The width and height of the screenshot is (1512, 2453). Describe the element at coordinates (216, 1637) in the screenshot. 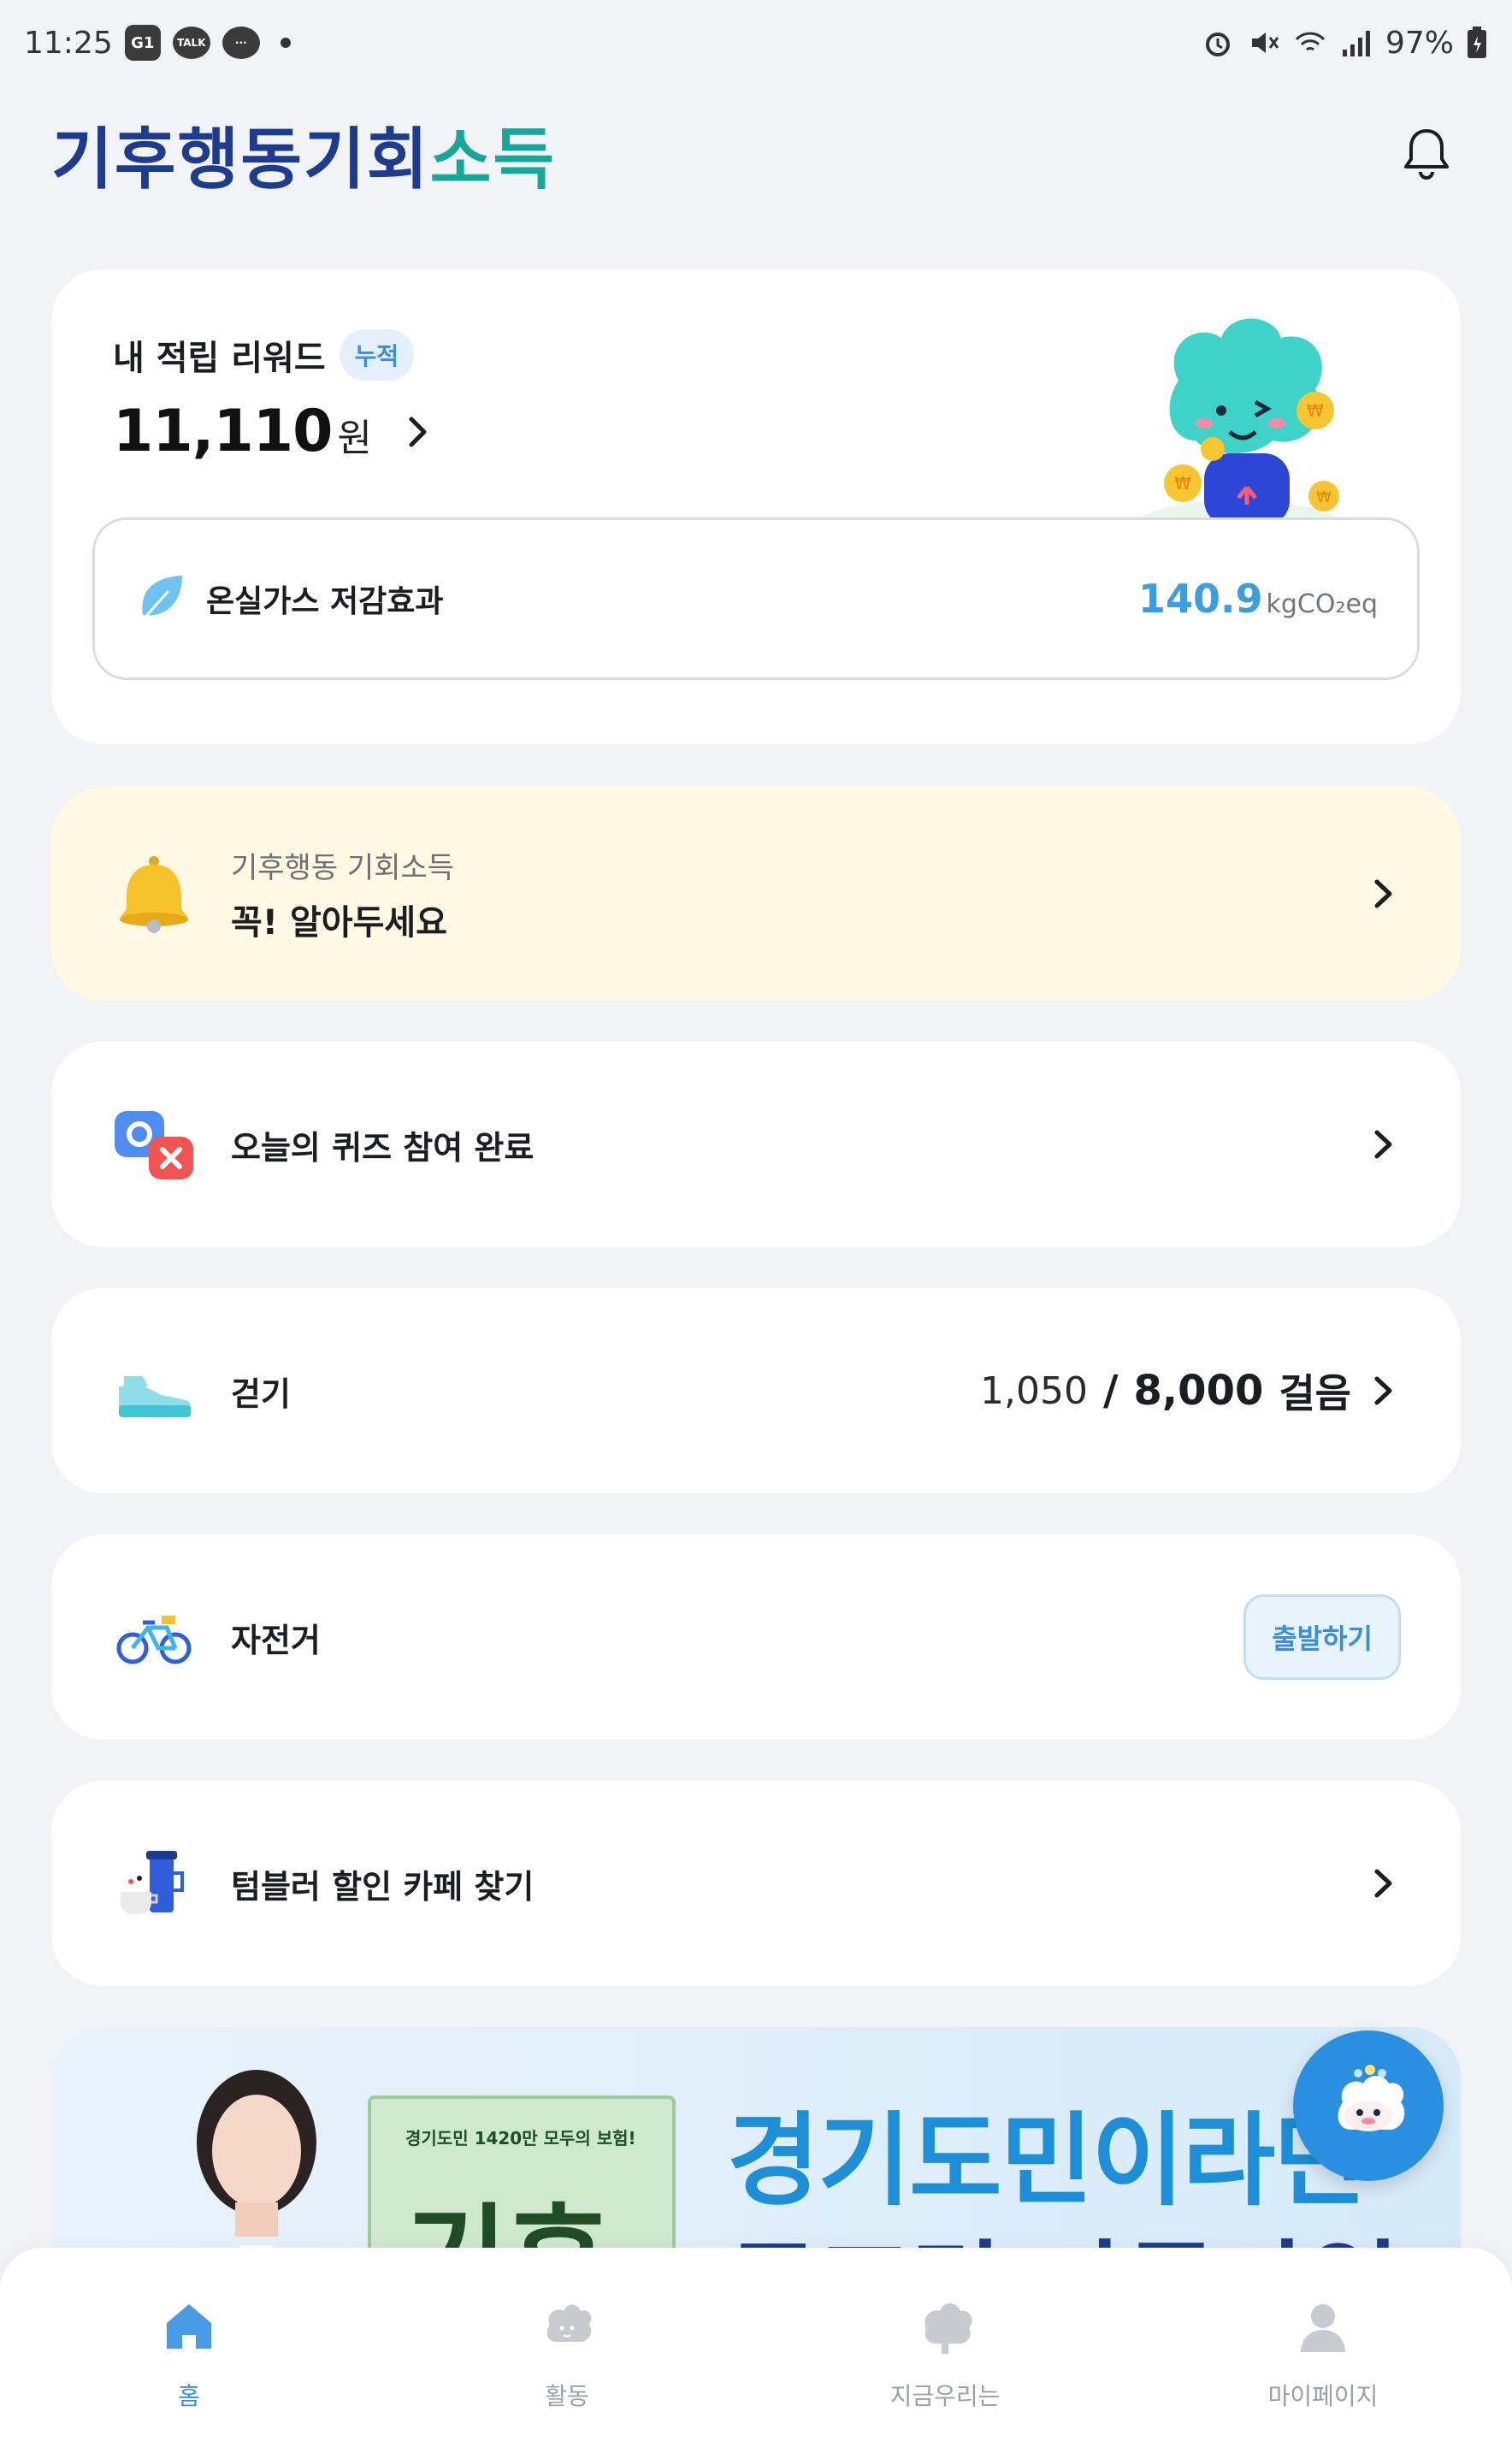

I see `bike-left: 자전거` at that location.